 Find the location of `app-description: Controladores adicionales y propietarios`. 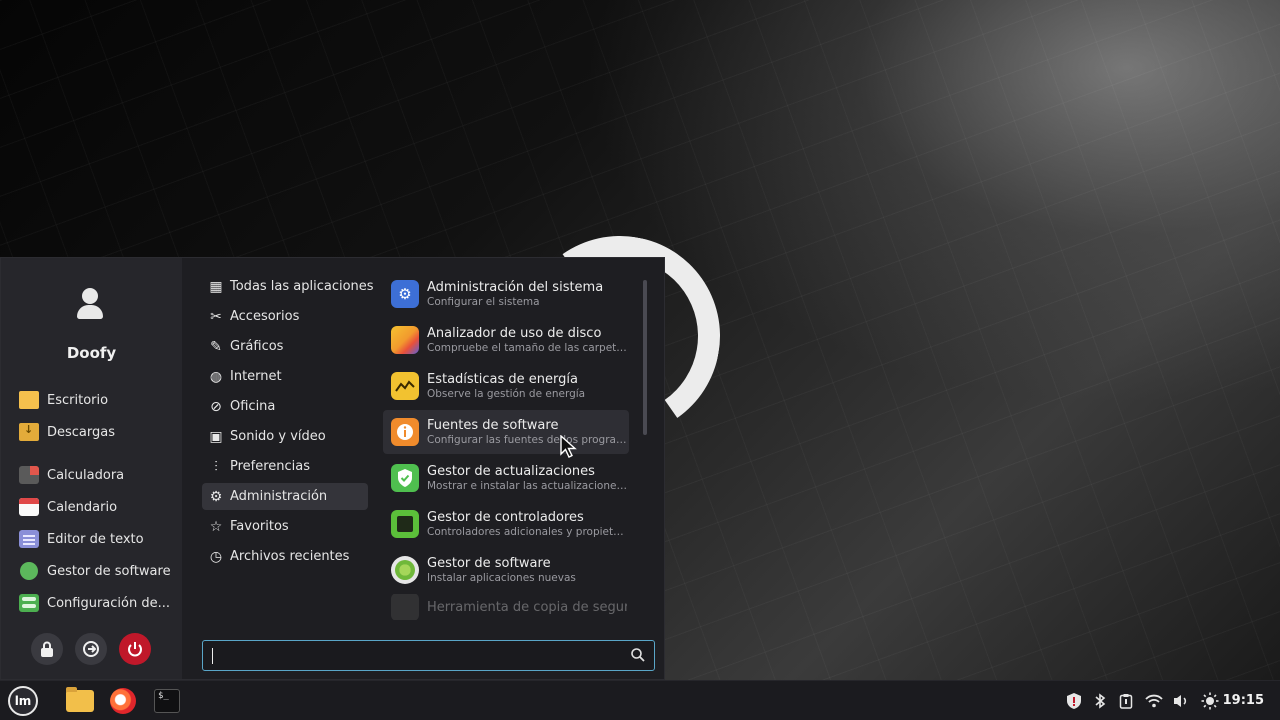

app-description: Controladores adicionales y propietarios is located at coordinates (527, 532).